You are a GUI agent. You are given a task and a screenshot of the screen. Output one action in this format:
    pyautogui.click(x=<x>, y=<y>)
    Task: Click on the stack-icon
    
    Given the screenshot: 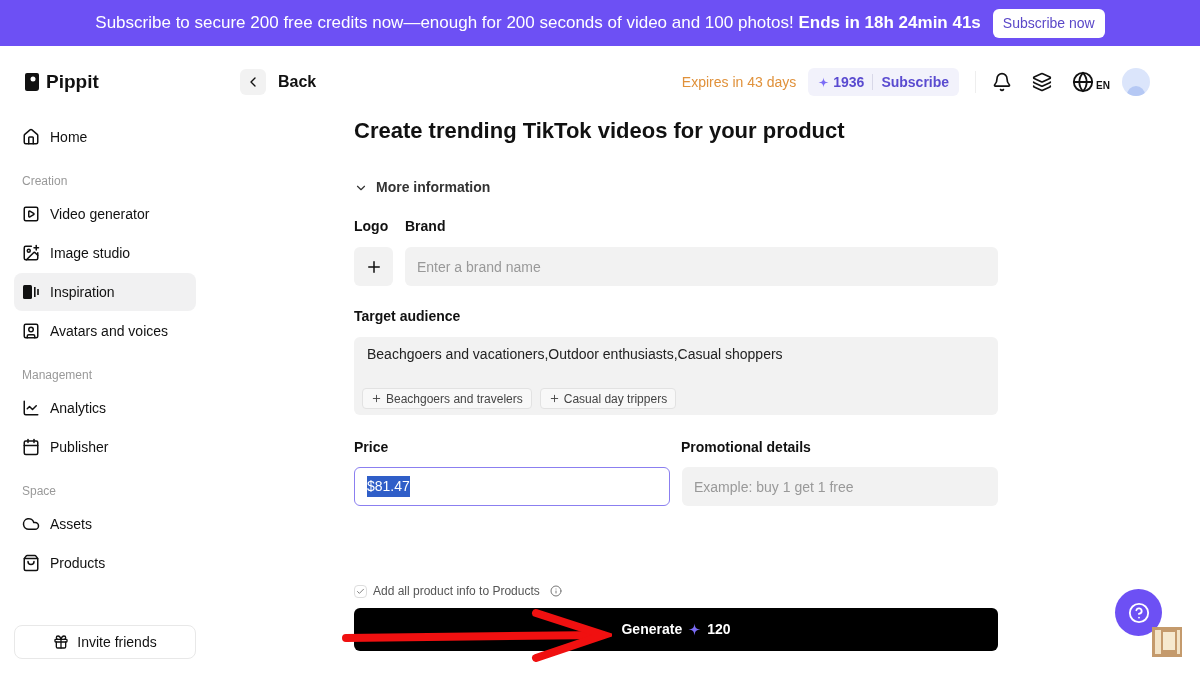 What is the action you would take?
    pyautogui.click(x=1042, y=82)
    